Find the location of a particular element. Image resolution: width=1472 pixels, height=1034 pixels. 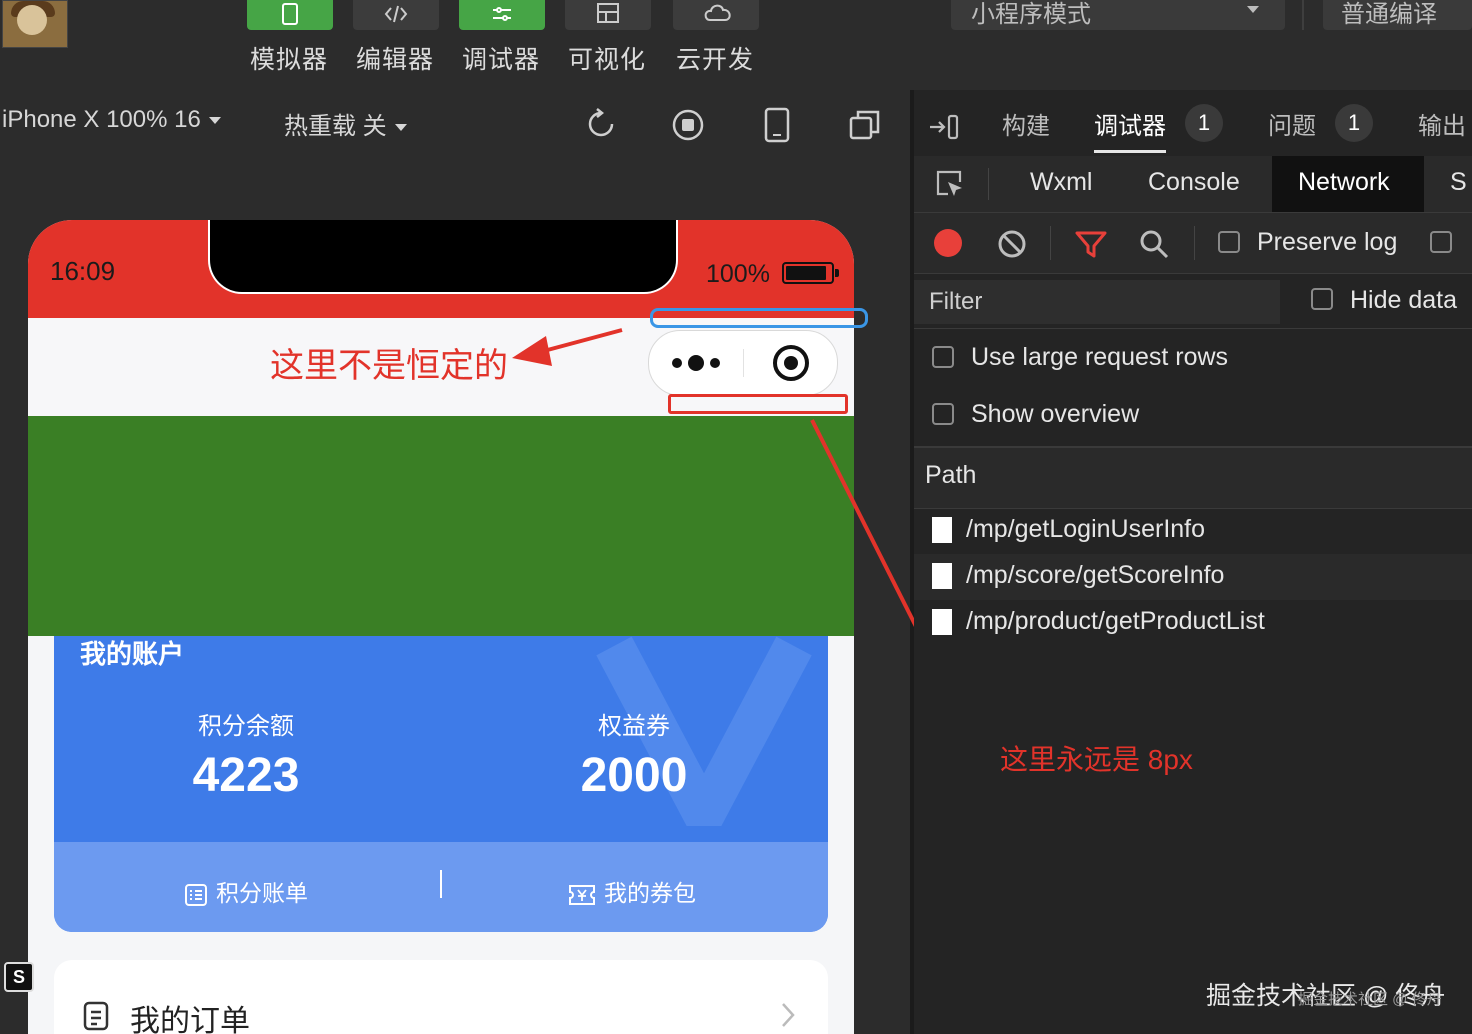

my-orders-title: 我的订单 is located at coordinates (190, 1019).